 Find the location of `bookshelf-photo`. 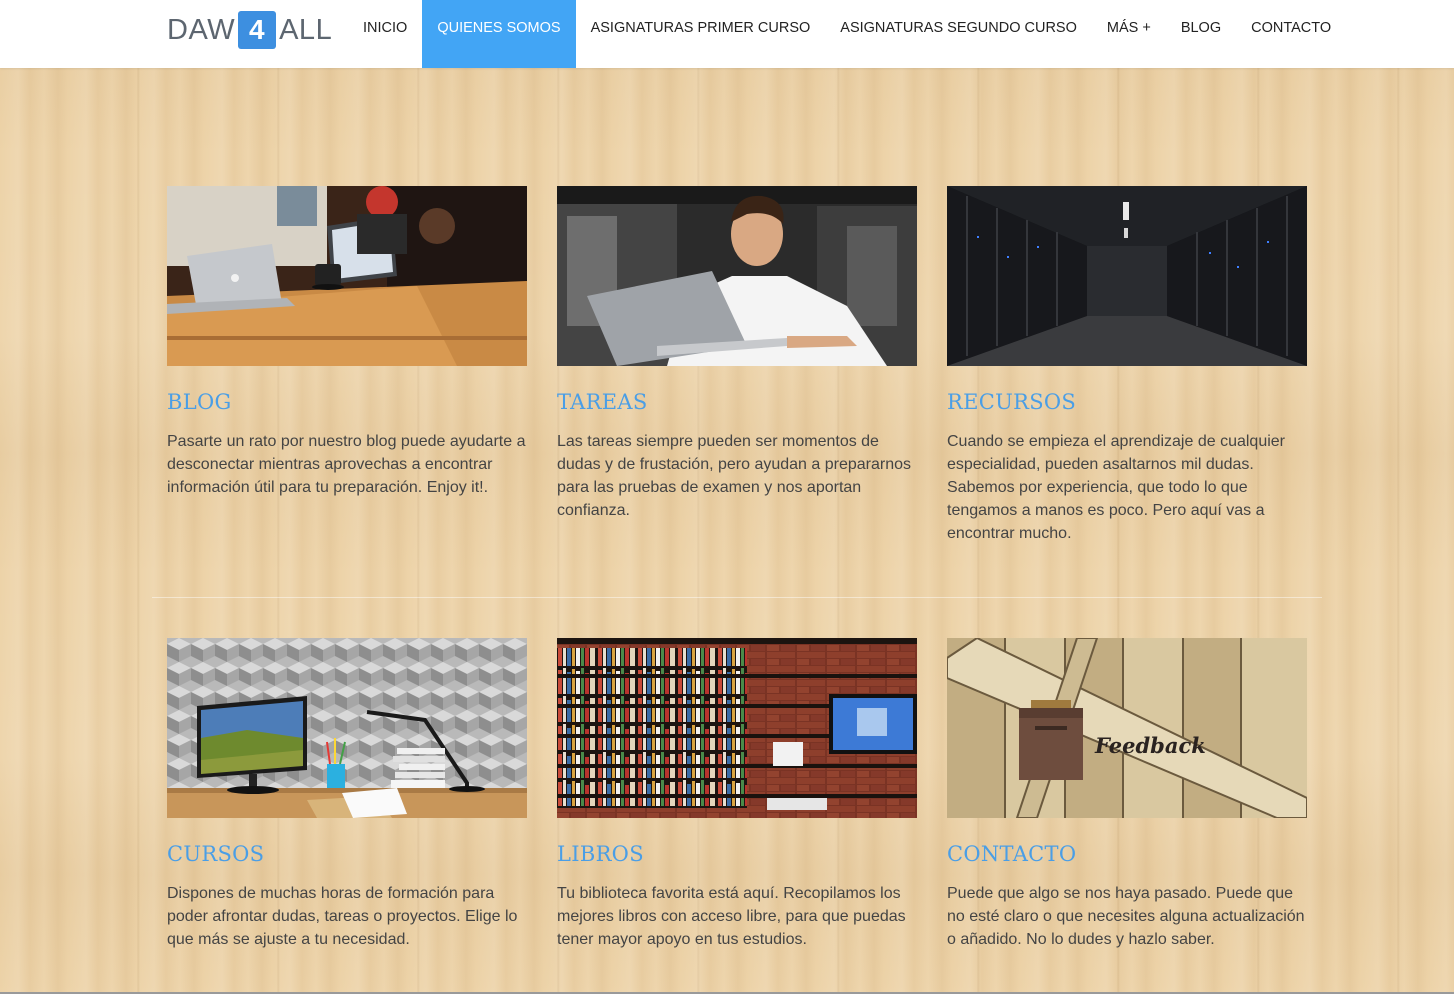

bookshelf-photo is located at coordinates (737, 728).